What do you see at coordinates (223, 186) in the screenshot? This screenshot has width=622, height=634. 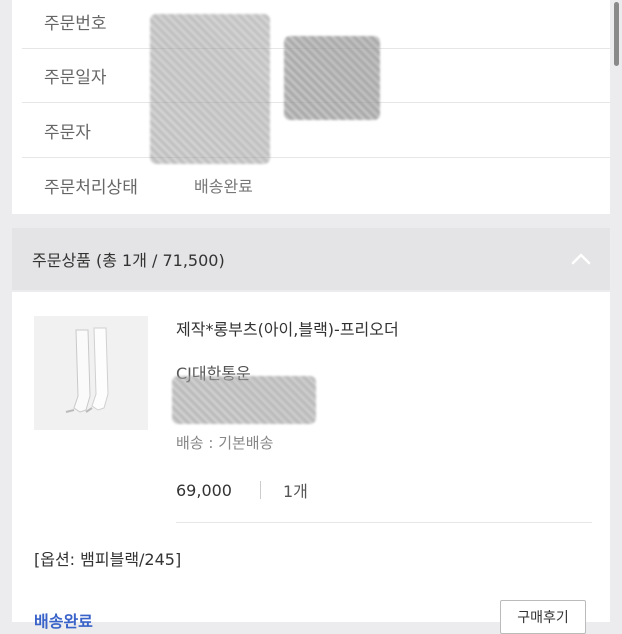 I see `order-status-value: 배송완료` at bounding box center [223, 186].